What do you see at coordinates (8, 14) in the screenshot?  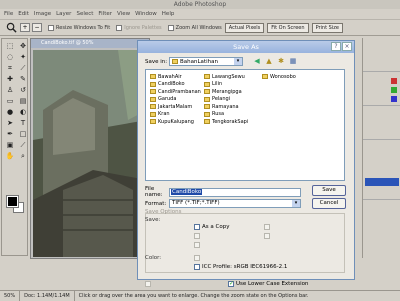 I see `menu-file: File` at bounding box center [8, 14].